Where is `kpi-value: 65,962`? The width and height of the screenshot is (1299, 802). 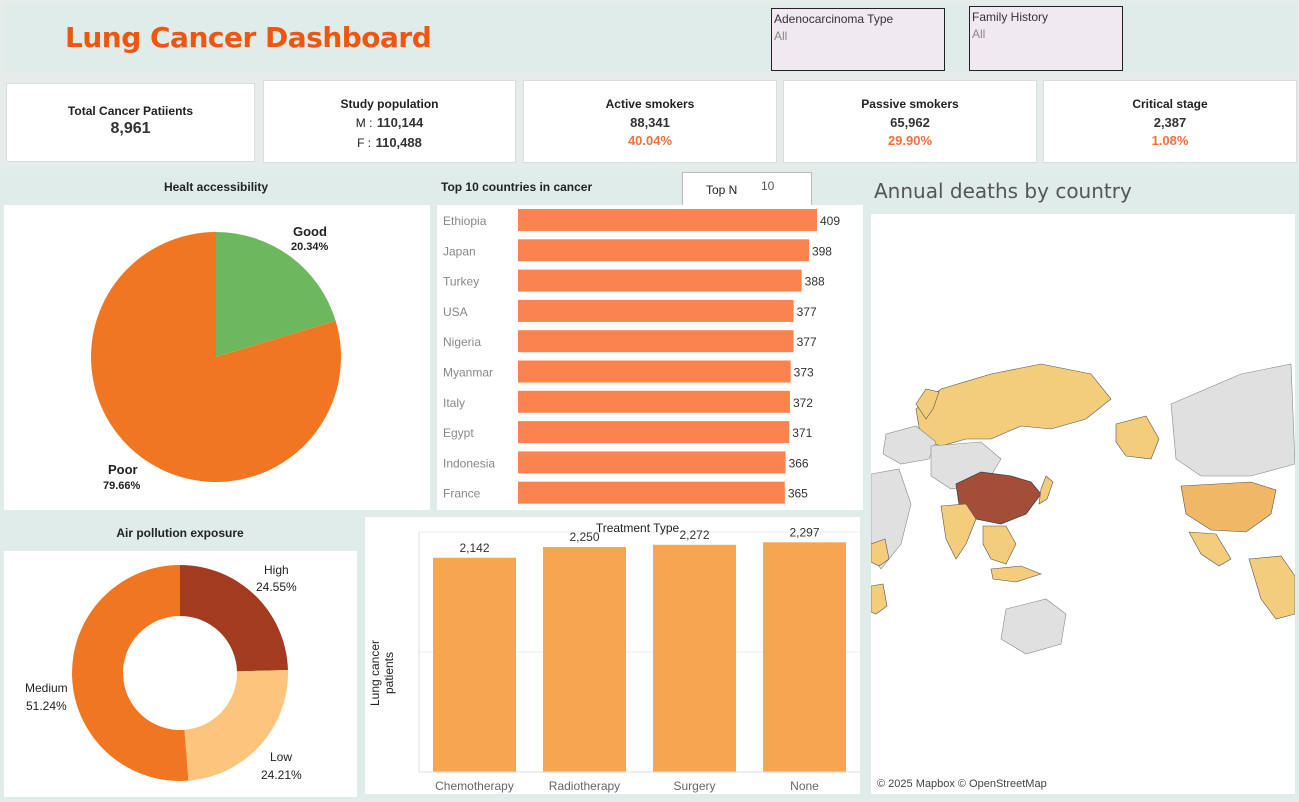 kpi-value: 65,962 is located at coordinates (910, 122).